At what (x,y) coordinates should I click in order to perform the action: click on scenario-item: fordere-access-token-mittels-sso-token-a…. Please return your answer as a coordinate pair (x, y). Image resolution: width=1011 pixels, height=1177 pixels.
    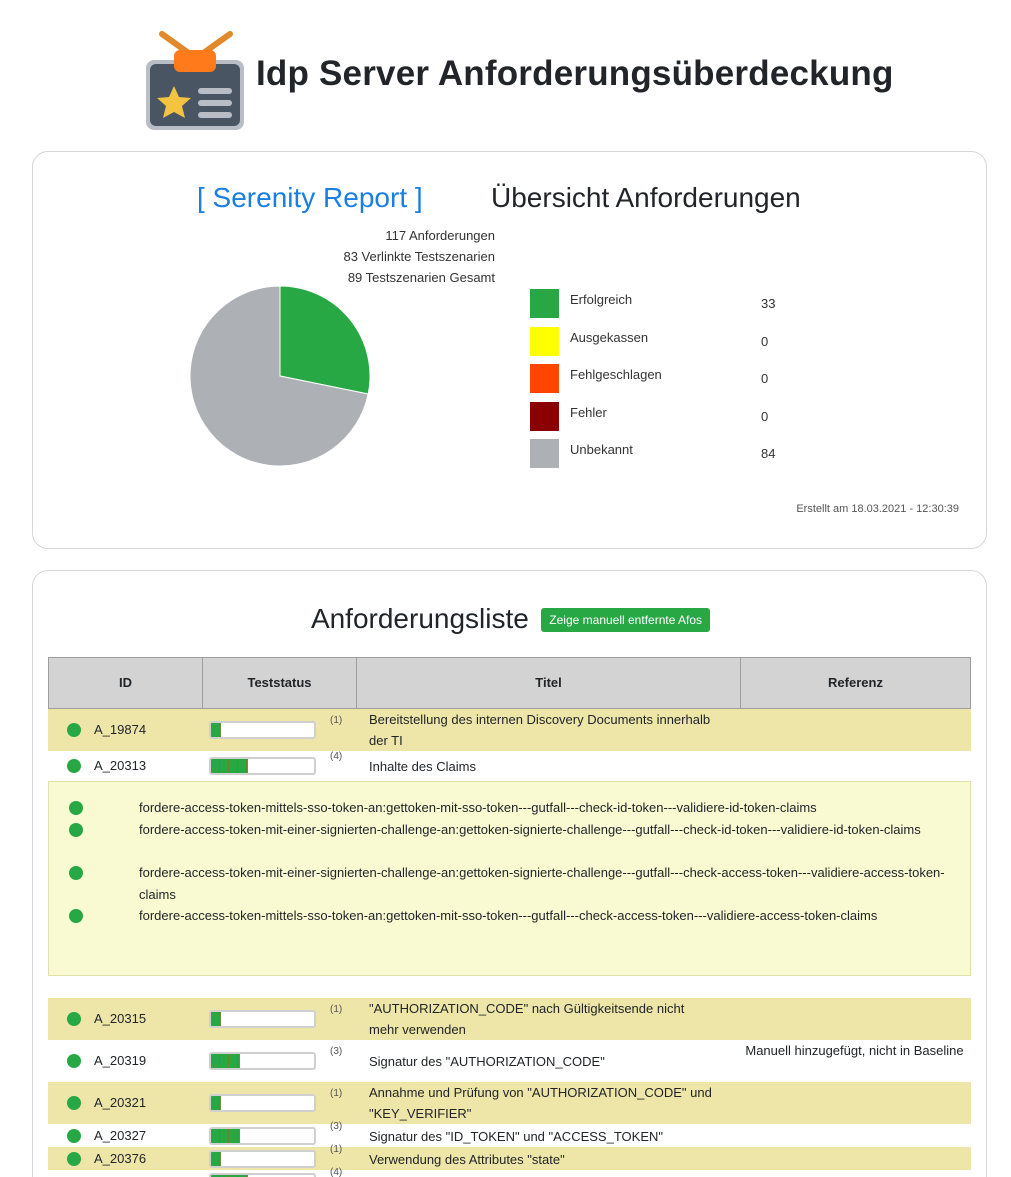
    Looking at the image, I should click on (509, 926).